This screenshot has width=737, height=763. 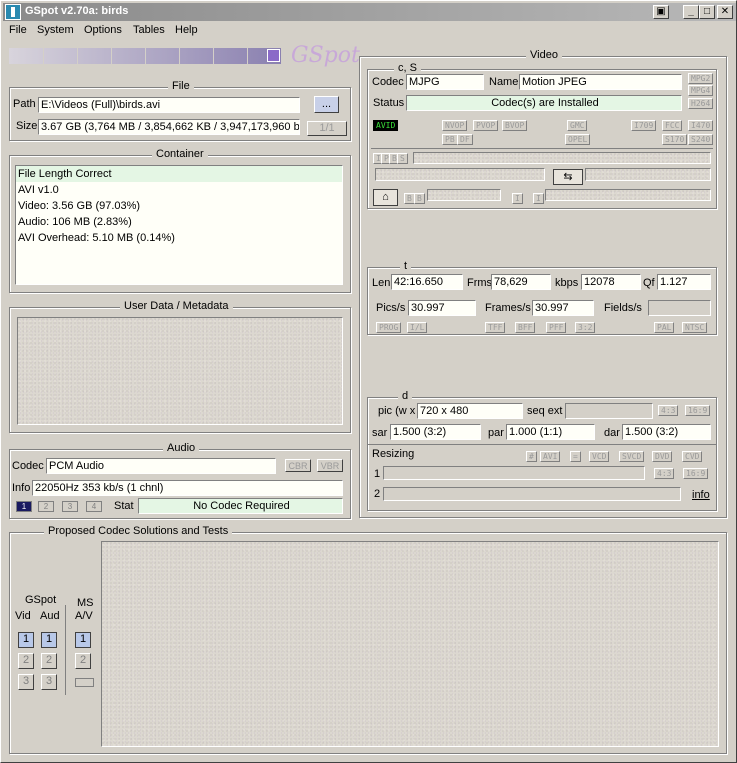 I want to click on pics-label: Pics/s, so click(x=391, y=308).